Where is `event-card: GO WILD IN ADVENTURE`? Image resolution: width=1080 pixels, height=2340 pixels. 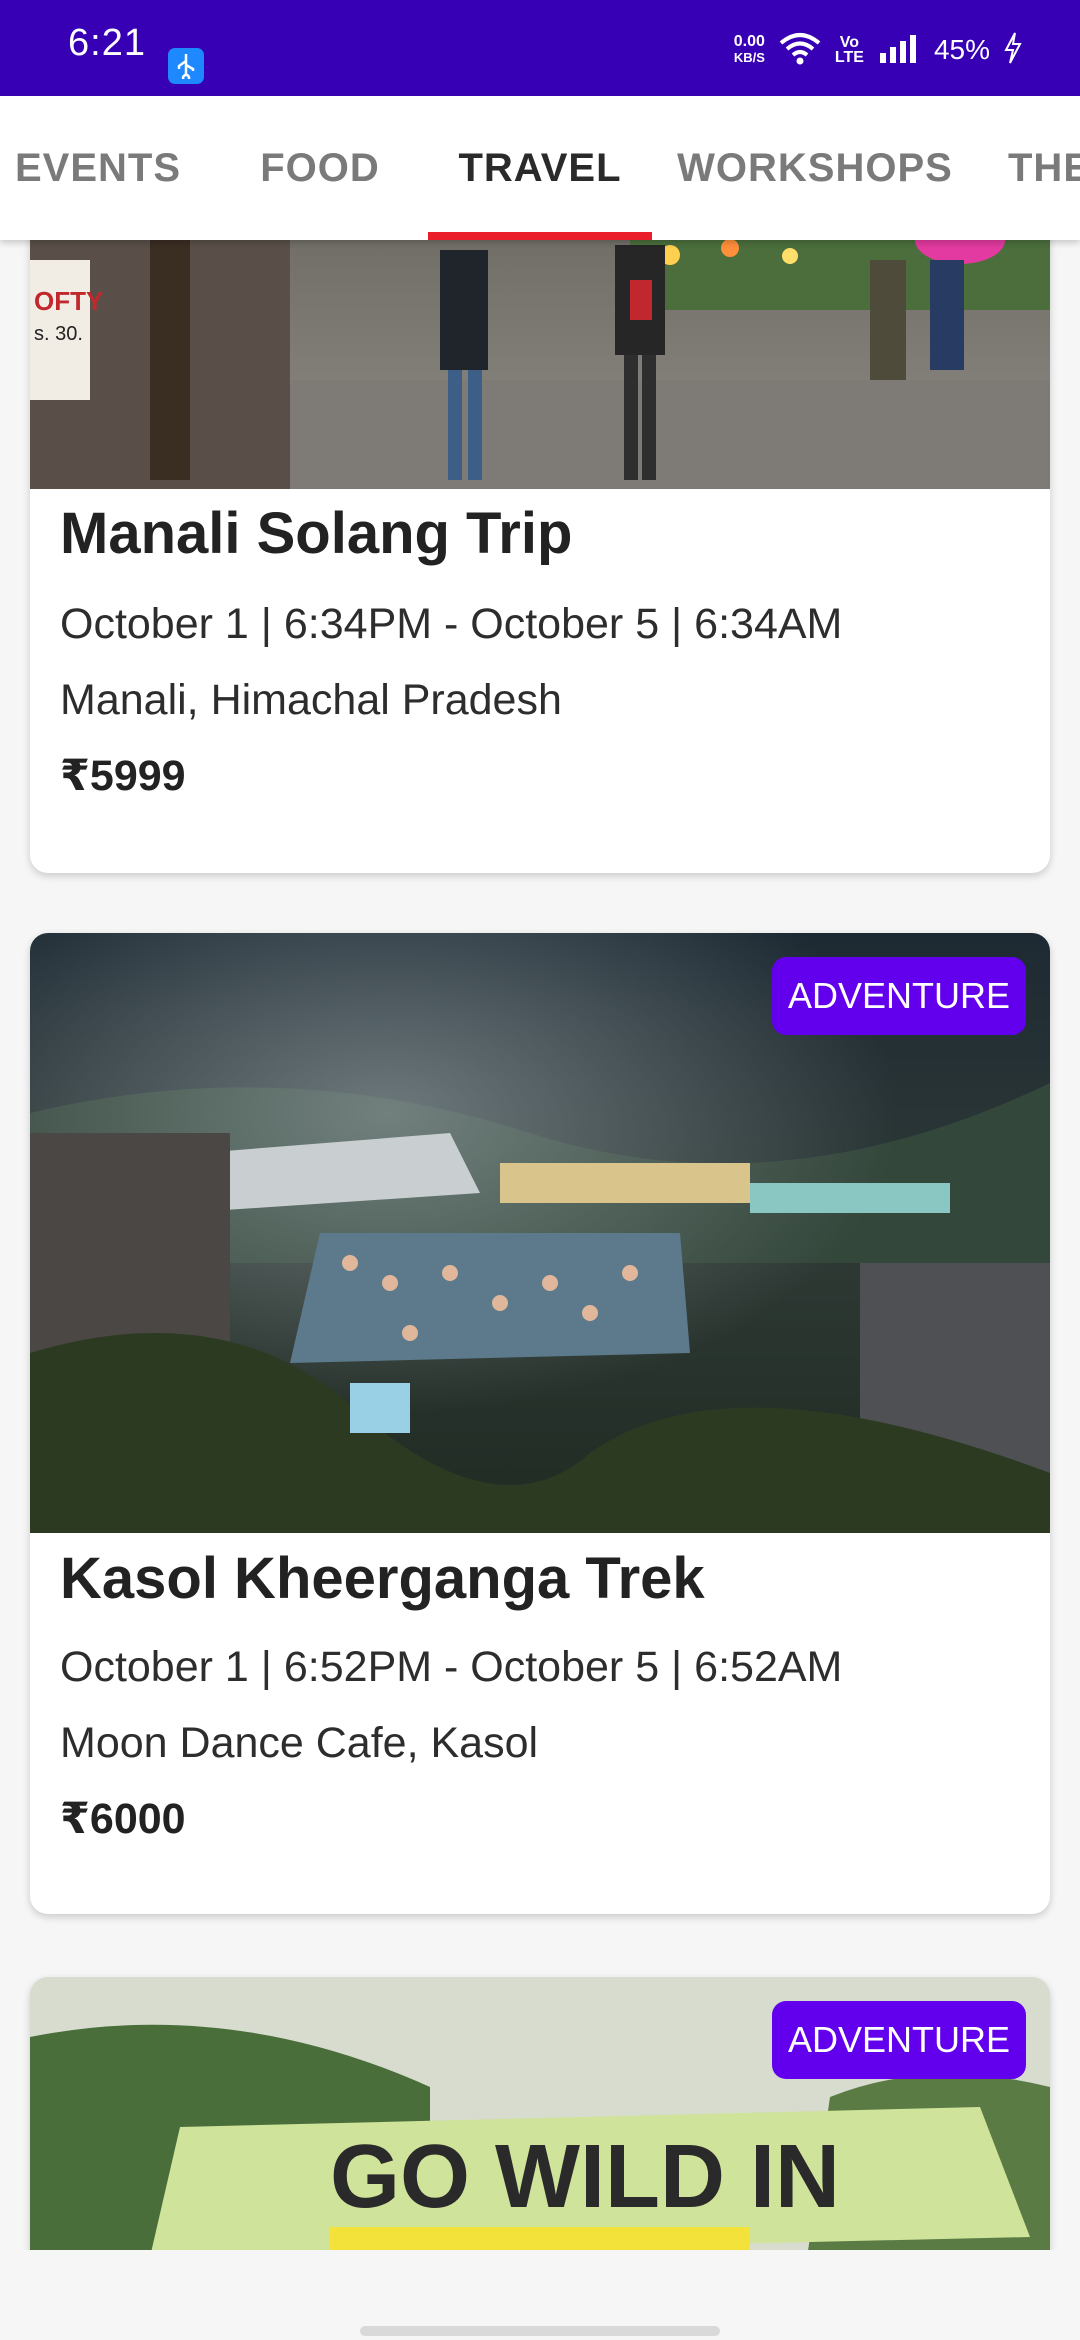
event-card: GO WILD IN ADVENTURE is located at coordinates (540, 2113).